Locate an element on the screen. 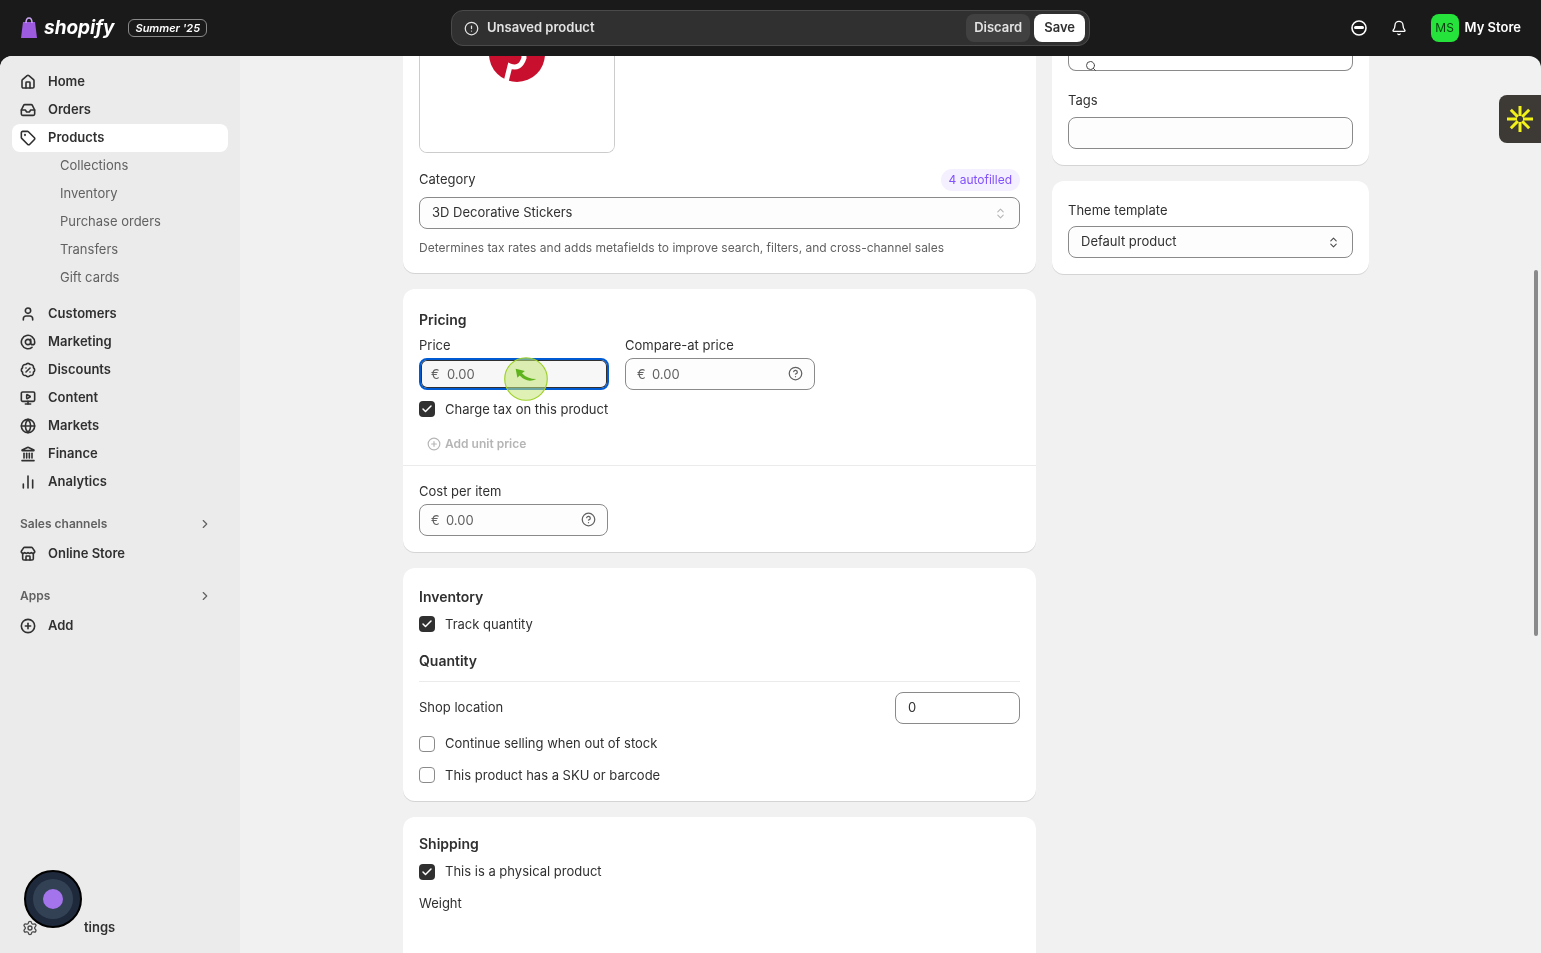 This screenshot has height=953, width=1541. nav-item: Customers is located at coordinates (120, 314).